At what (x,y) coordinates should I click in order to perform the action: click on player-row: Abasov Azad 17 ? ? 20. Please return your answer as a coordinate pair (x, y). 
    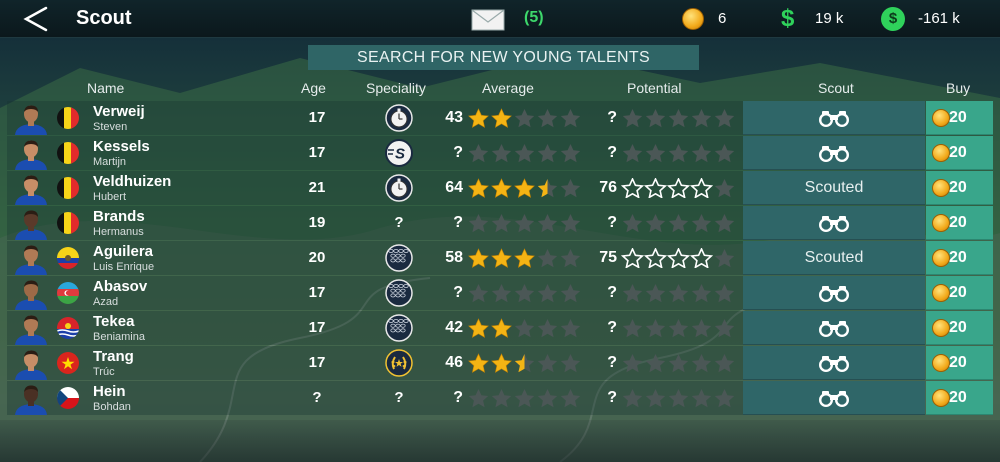
    Looking at the image, I should click on (500, 293).